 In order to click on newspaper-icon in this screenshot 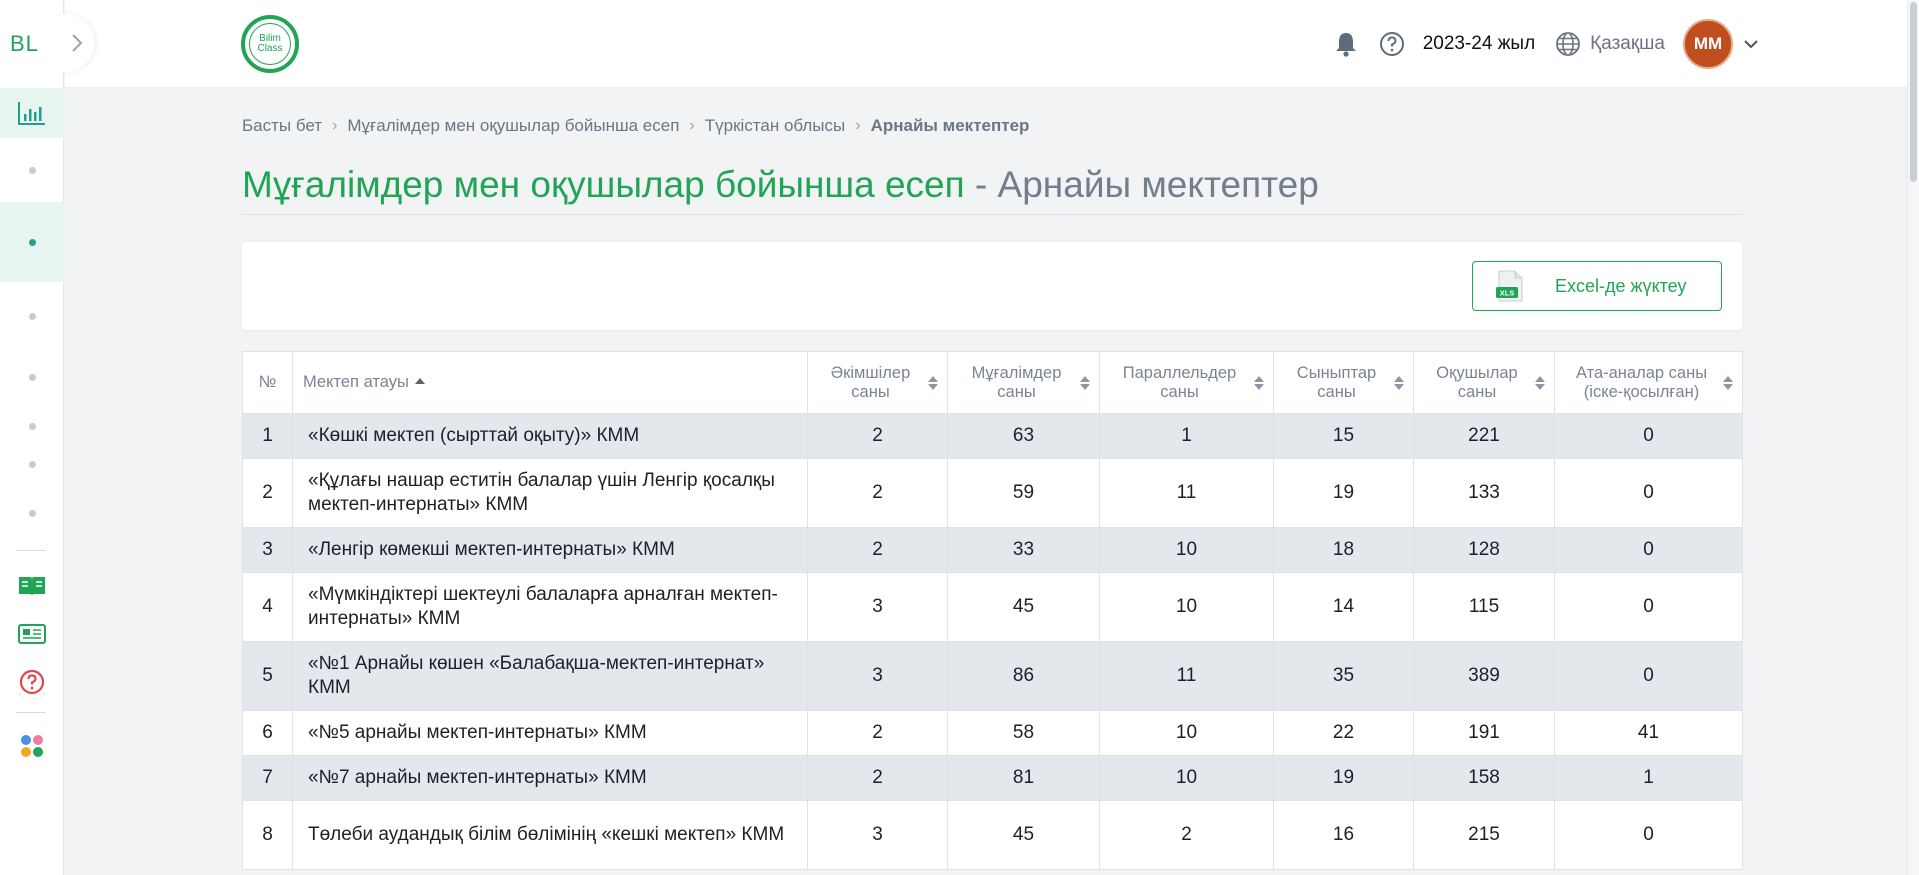, I will do `click(32, 634)`.